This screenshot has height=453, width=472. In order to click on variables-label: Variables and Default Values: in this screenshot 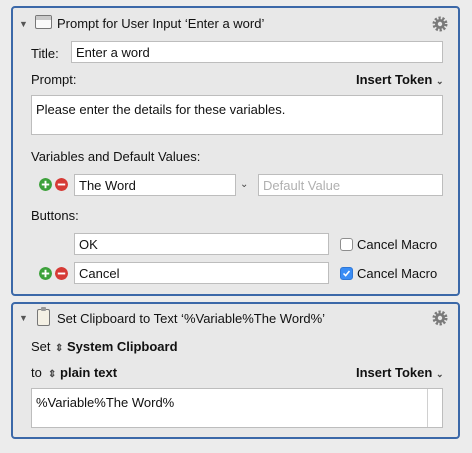, I will do `click(116, 156)`.